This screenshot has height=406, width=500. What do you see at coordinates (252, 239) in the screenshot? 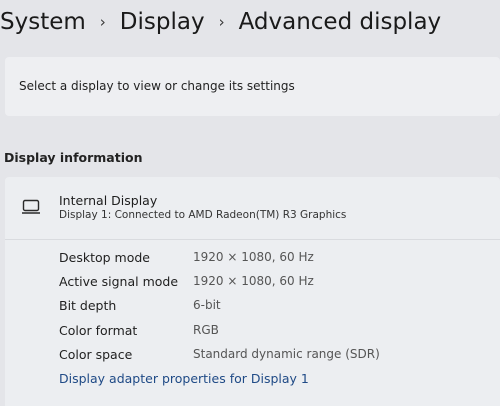
I see `divider` at bounding box center [252, 239].